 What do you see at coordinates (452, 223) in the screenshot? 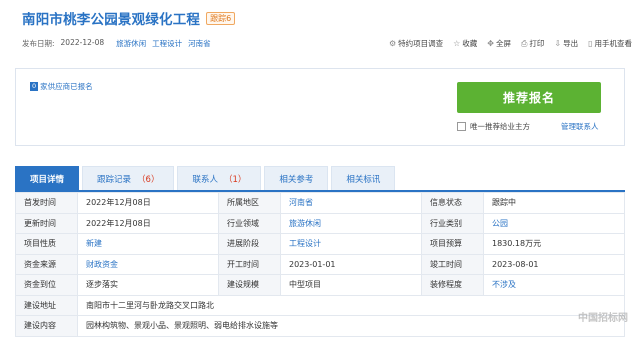
I see `field-label: 行业类别` at bounding box center [452, 223].